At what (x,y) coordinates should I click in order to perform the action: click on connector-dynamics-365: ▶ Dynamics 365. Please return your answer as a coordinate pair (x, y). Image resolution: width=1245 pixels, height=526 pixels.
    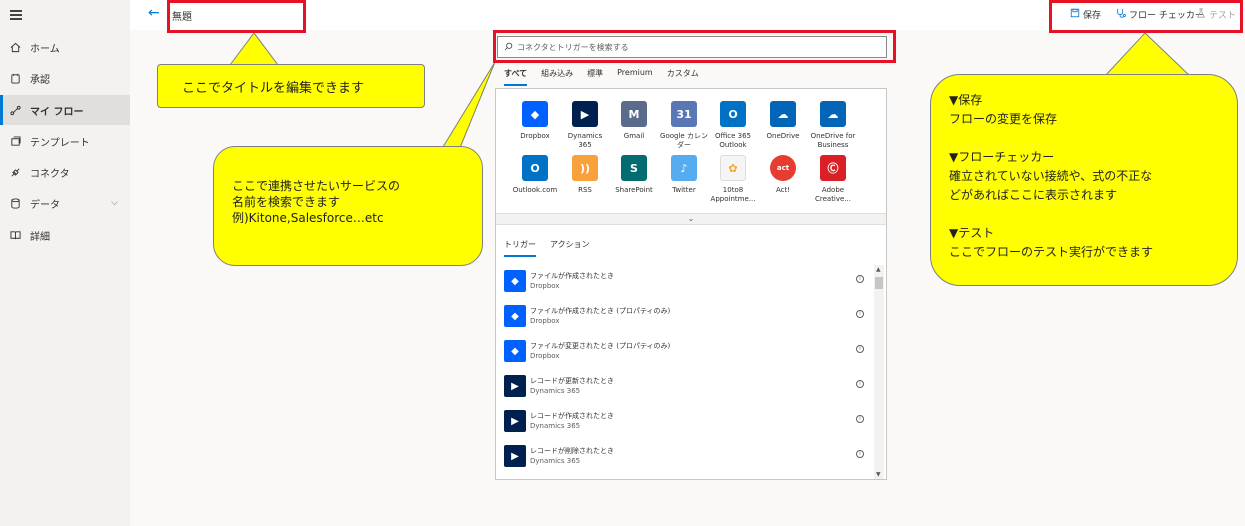
    Looking at the image, I should click on (585, 125).